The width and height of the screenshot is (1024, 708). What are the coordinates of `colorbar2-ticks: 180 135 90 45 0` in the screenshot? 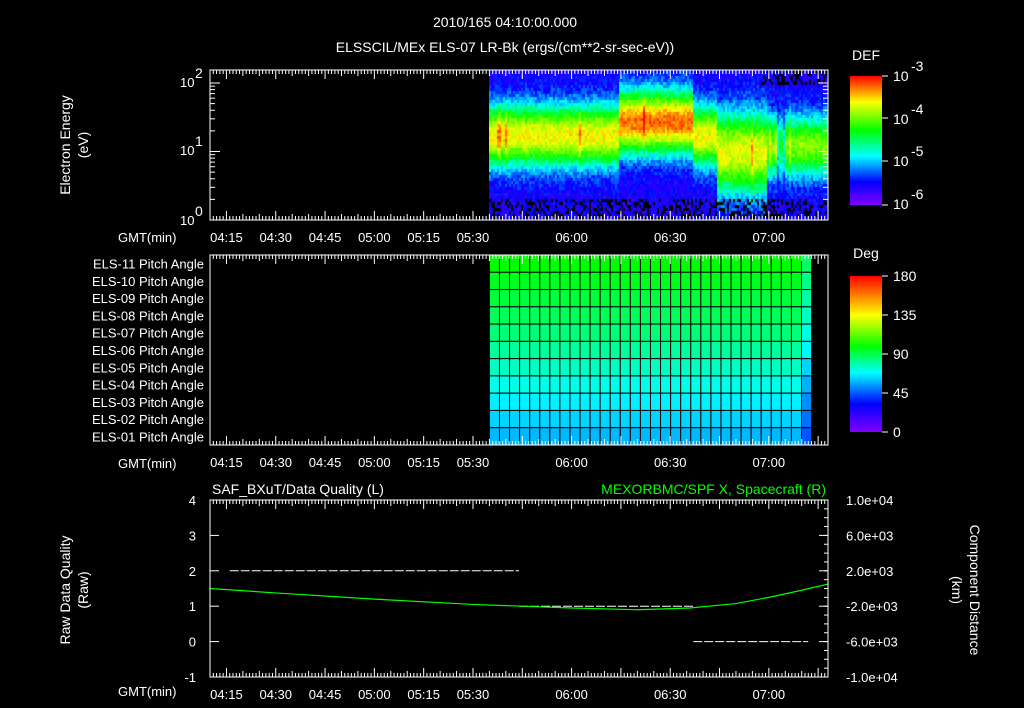 It's located at (905, 354).